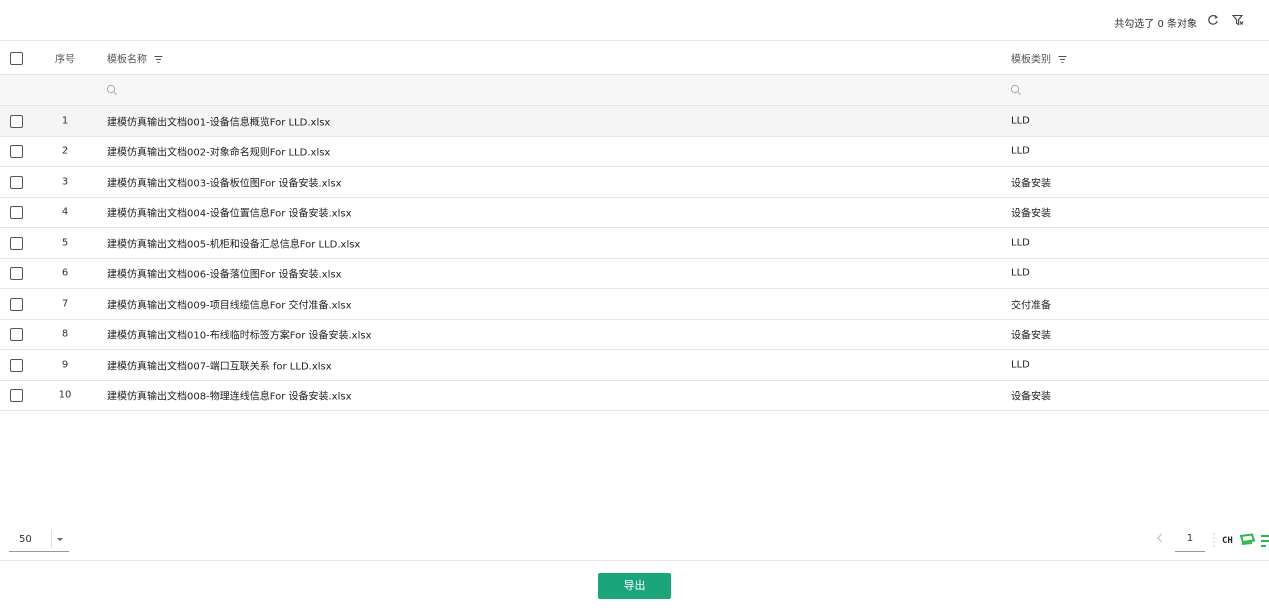 Image resolution: width=1269 pixels, height=613 pixels. Describe the element at coordinates (127, 59) in the screenshot. I see `column-header-name-label: 模板名称` at that location.